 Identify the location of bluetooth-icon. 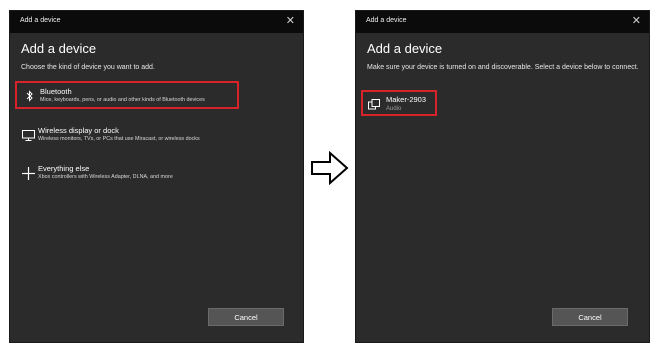
(30, 96).